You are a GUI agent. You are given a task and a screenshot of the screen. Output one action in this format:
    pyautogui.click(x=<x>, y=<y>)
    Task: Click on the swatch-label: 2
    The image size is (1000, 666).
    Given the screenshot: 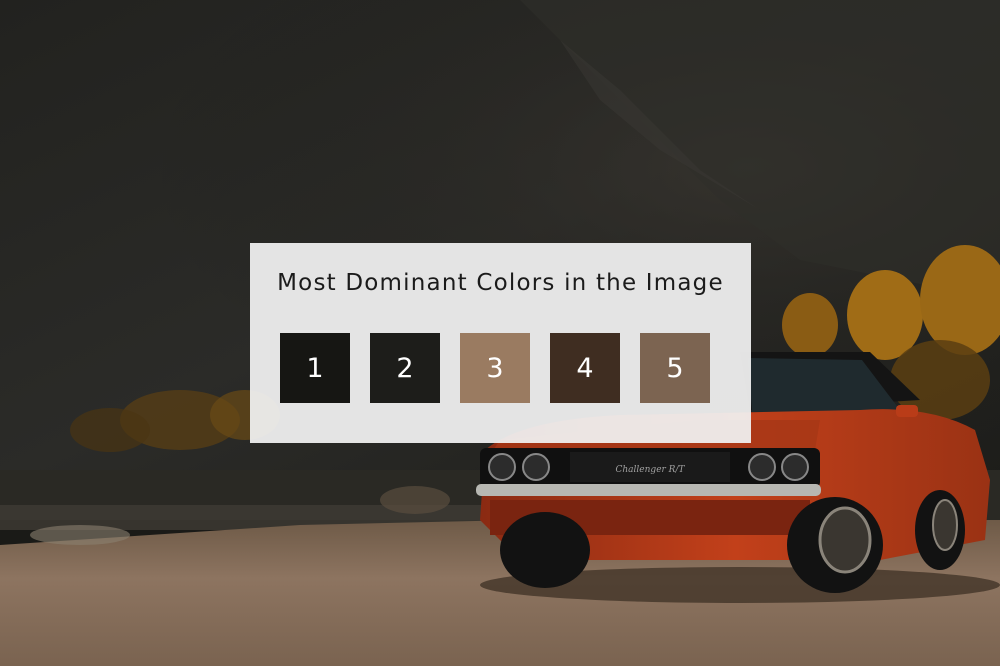 What is the action you would take?
    pyautogui.click(x=405, y=368)
    